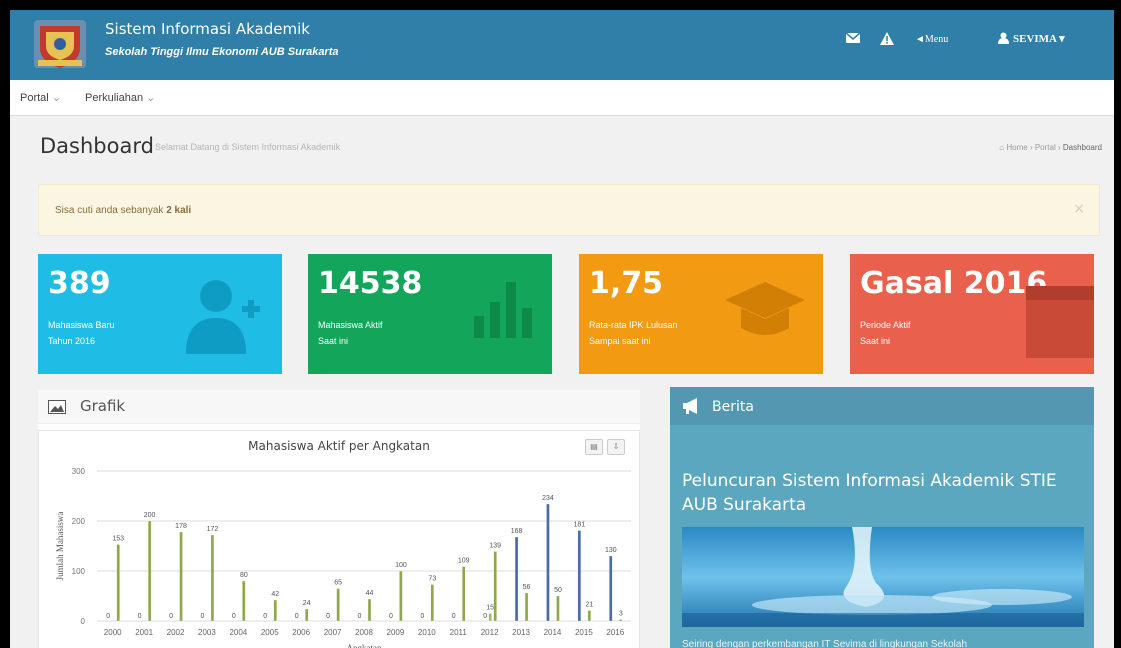 The width and height of the screenshot is (1121, 648). What do you see at coordinates (160, 314) in the screenshot?
I see `stat-new-students: 389 Mahasiswa Baru Tahun 2016` at bounding box center [160, 314].